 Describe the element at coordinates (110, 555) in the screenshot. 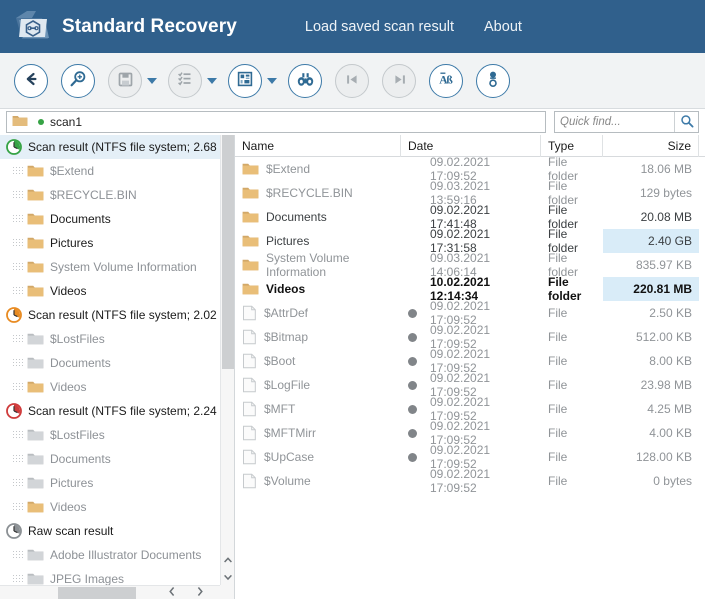

I see `tree-node: Adobe Illustrator Documents` at that location.